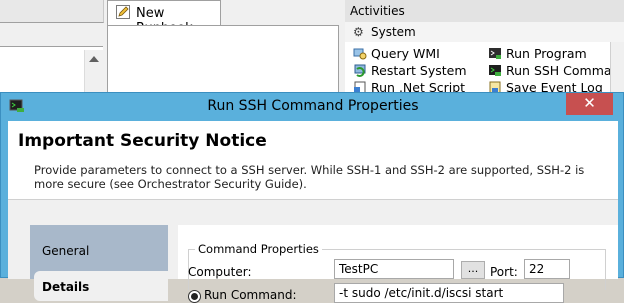  Describe the element at coordinates (258, 249) in the screenshot. I see `group-title: Command Properties` at that location.